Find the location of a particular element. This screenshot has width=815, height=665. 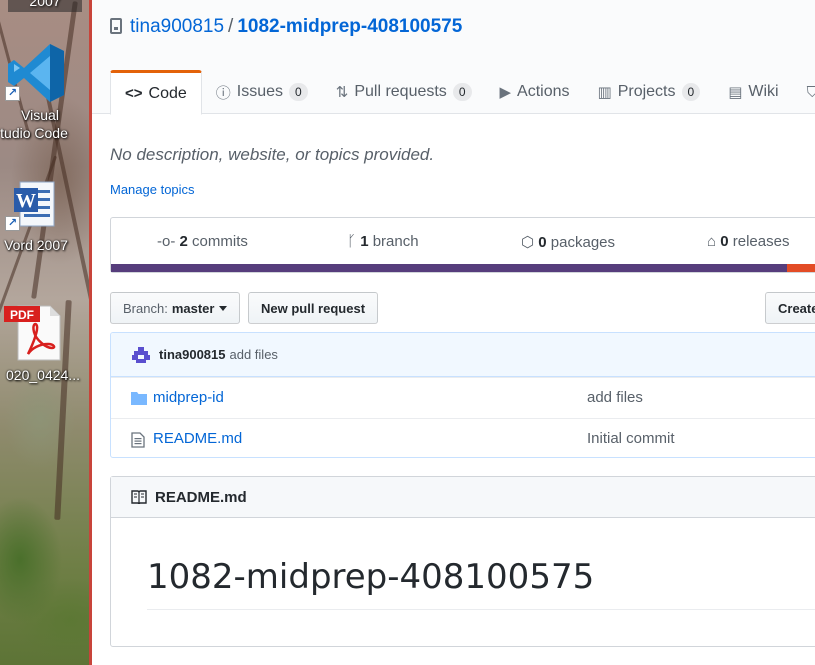

repo-icon is located at coordinates (116, 26).